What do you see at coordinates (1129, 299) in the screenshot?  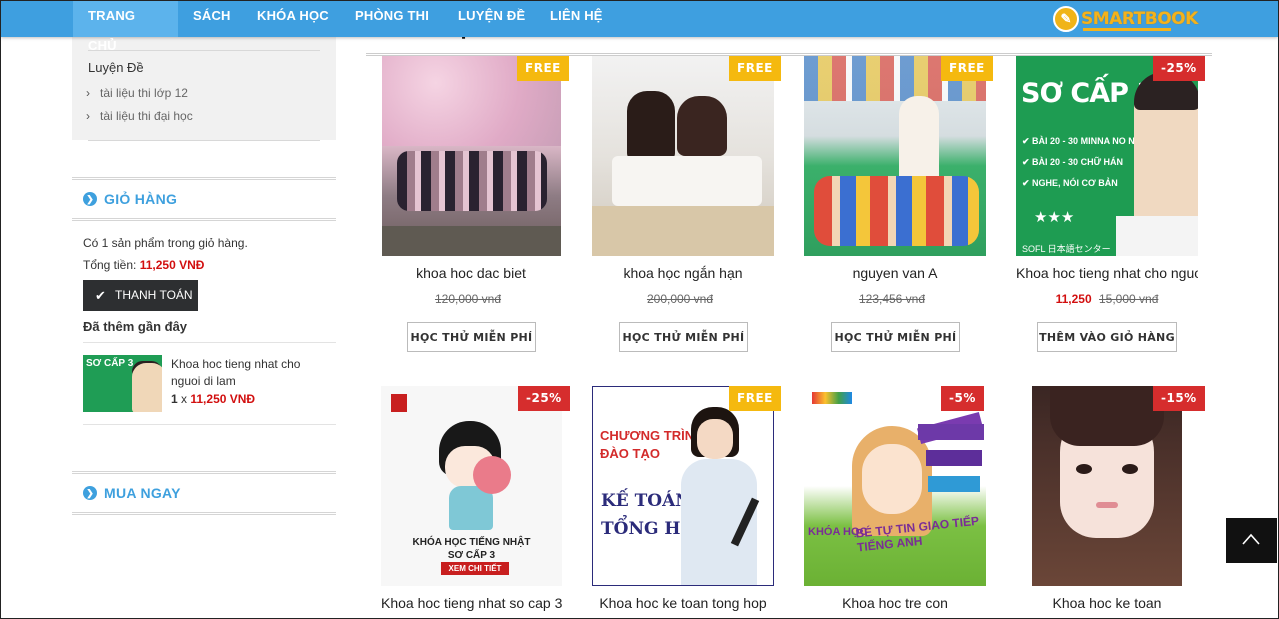 I see `product-old-price: 15,000 vnđ` at bounding box center [1129, 299].